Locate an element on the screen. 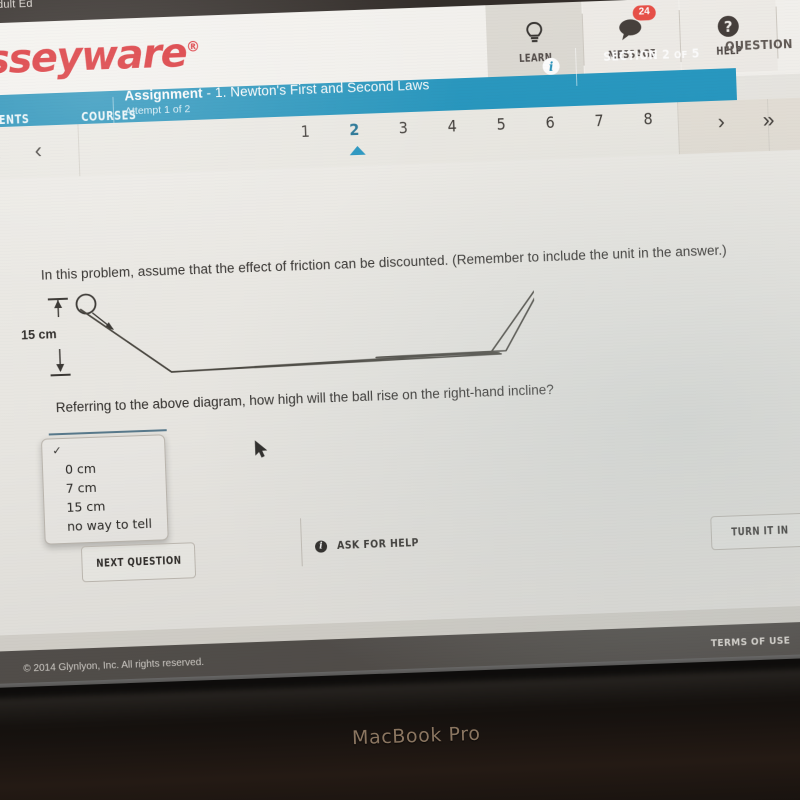 This screenshot has height=800, width=800. registered-mark: ® is located at coordinates (192, 47).